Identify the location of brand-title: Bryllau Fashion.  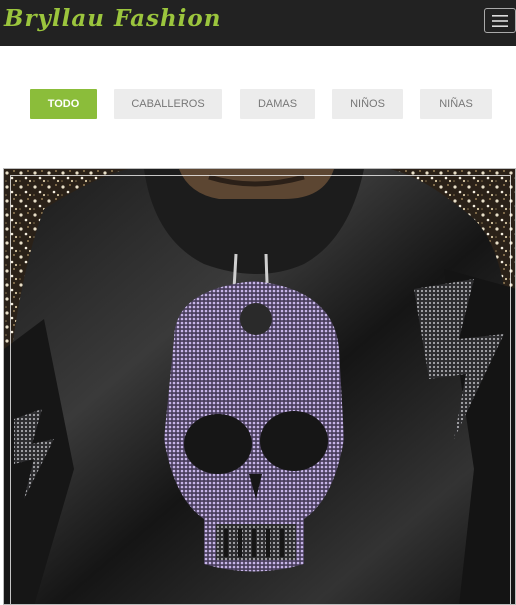
(112, 18).